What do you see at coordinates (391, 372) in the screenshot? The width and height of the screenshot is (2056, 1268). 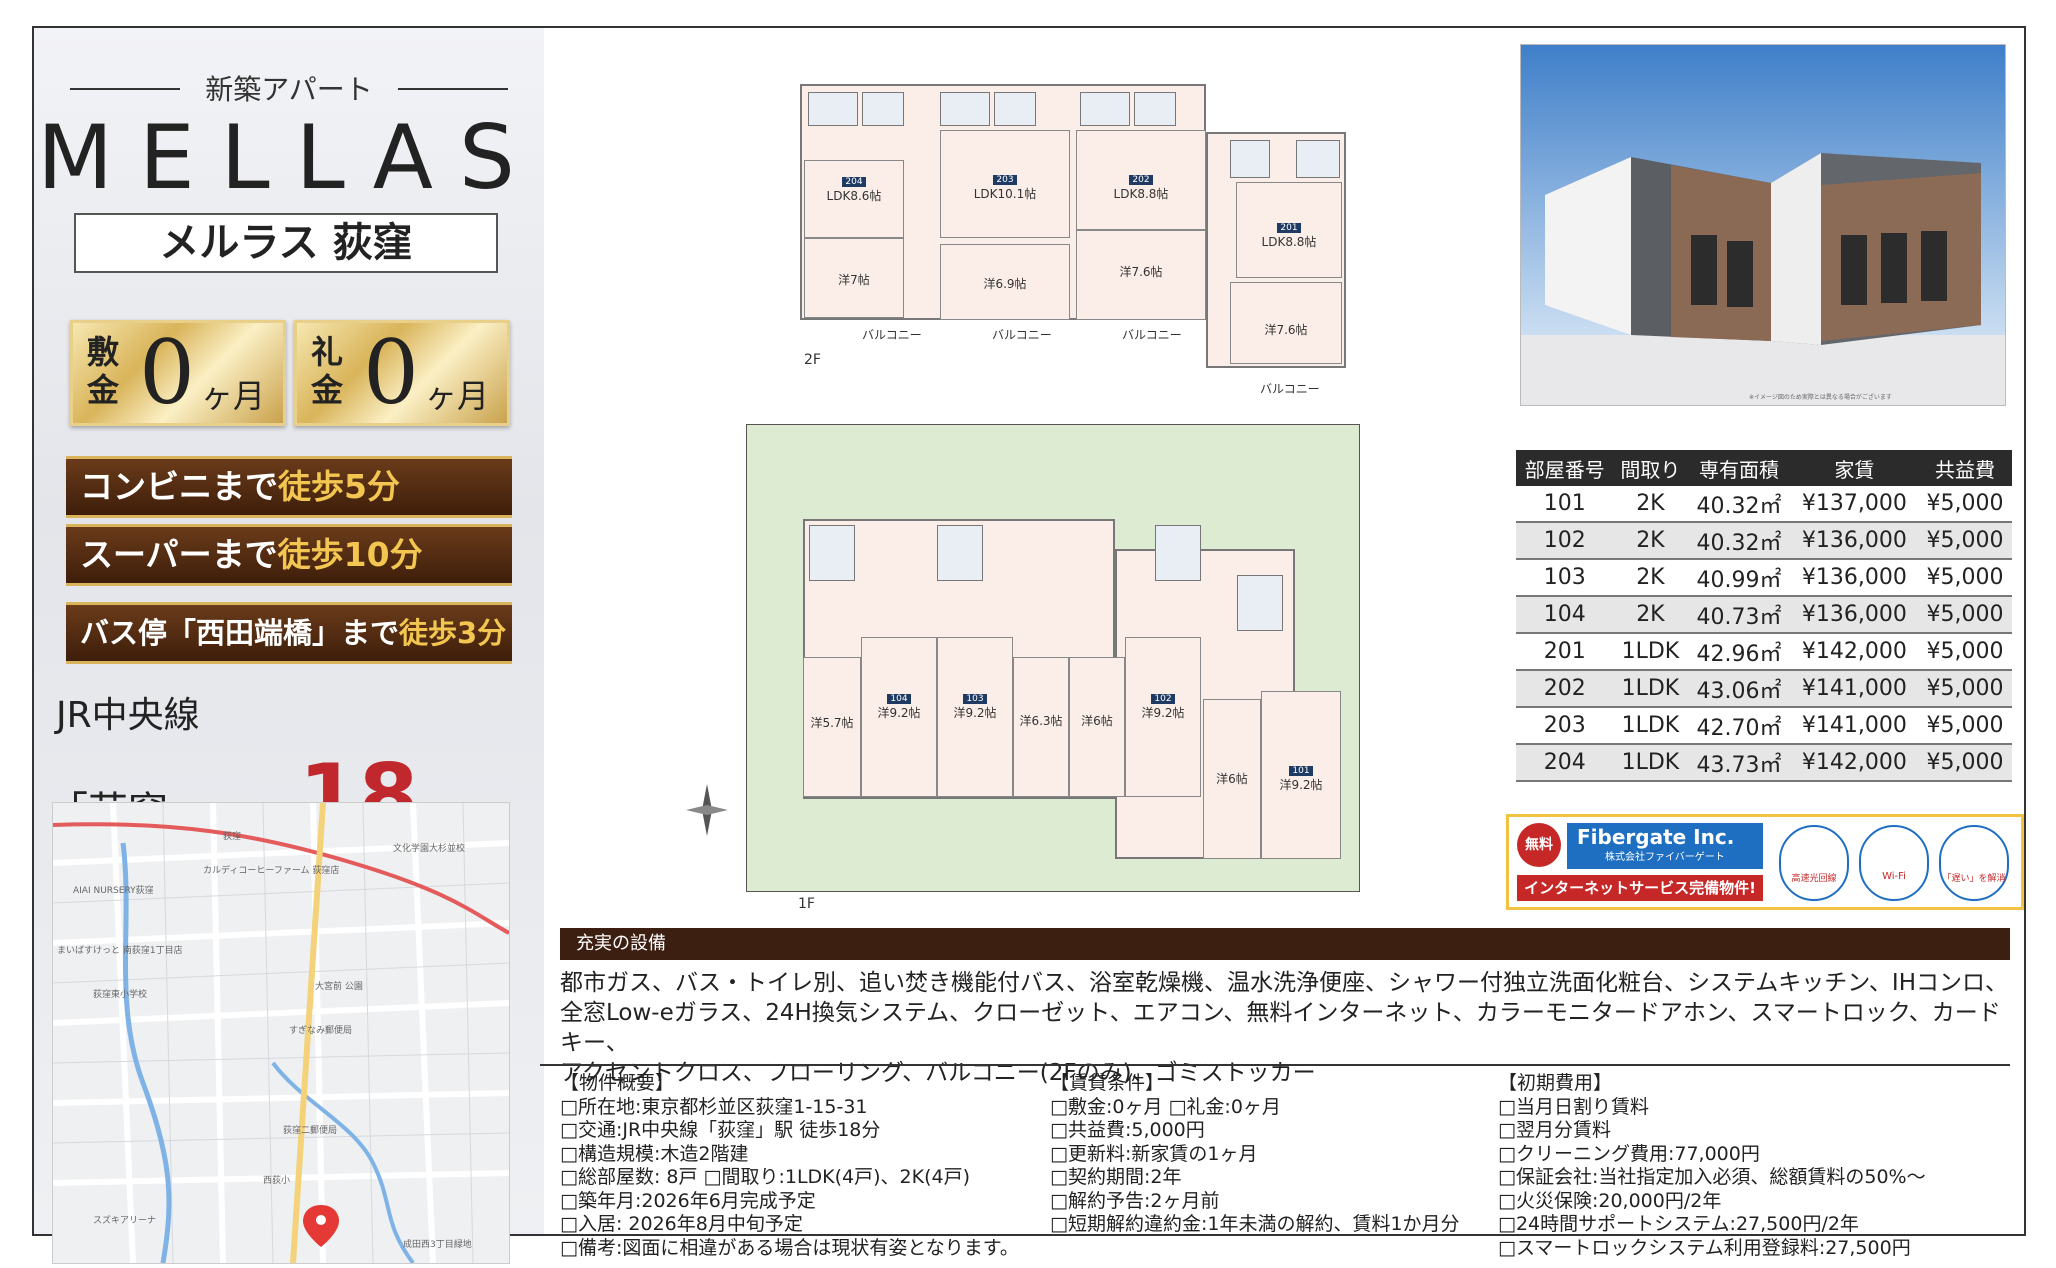 I see `keymoney-value: 0` at bounding box center [391, 372].